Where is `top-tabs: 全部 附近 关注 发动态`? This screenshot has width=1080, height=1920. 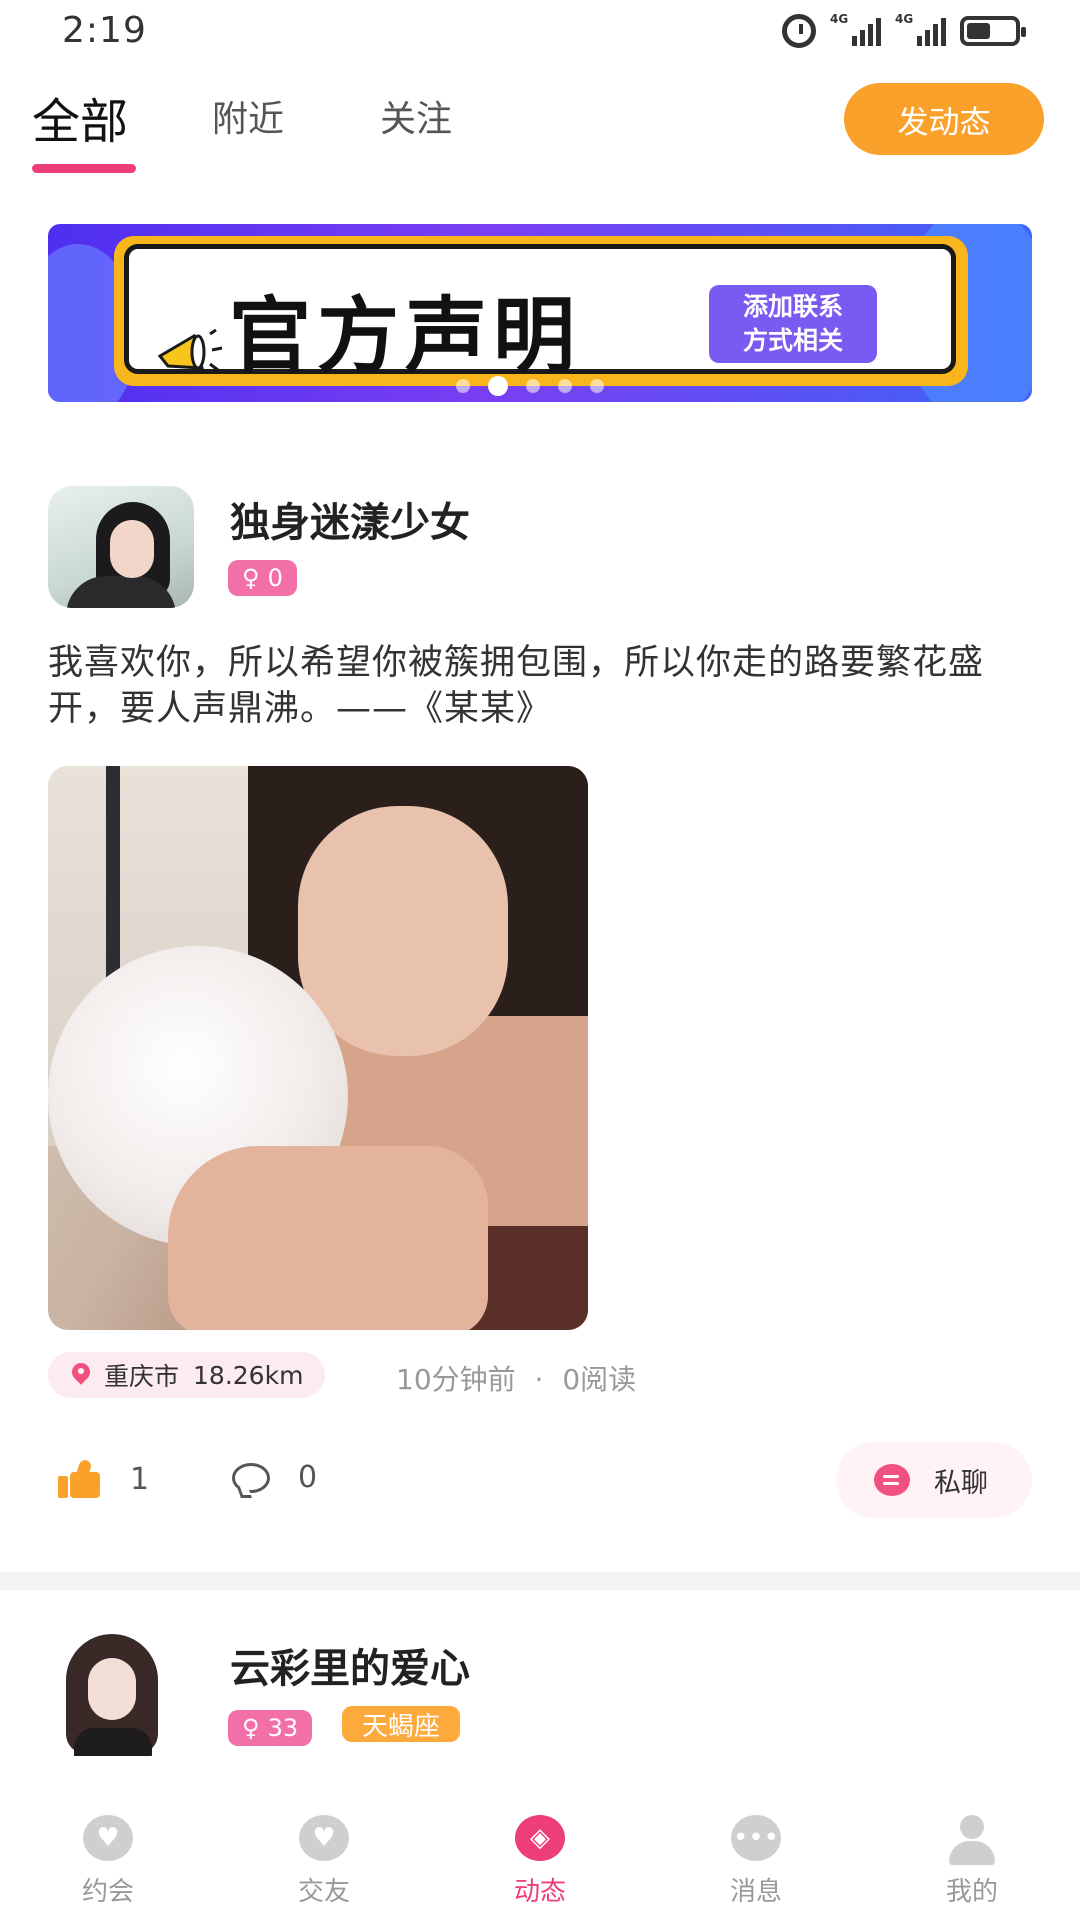 top-tabs: 全部 附近 关注 发动态 is located at coordinates (540, 130).